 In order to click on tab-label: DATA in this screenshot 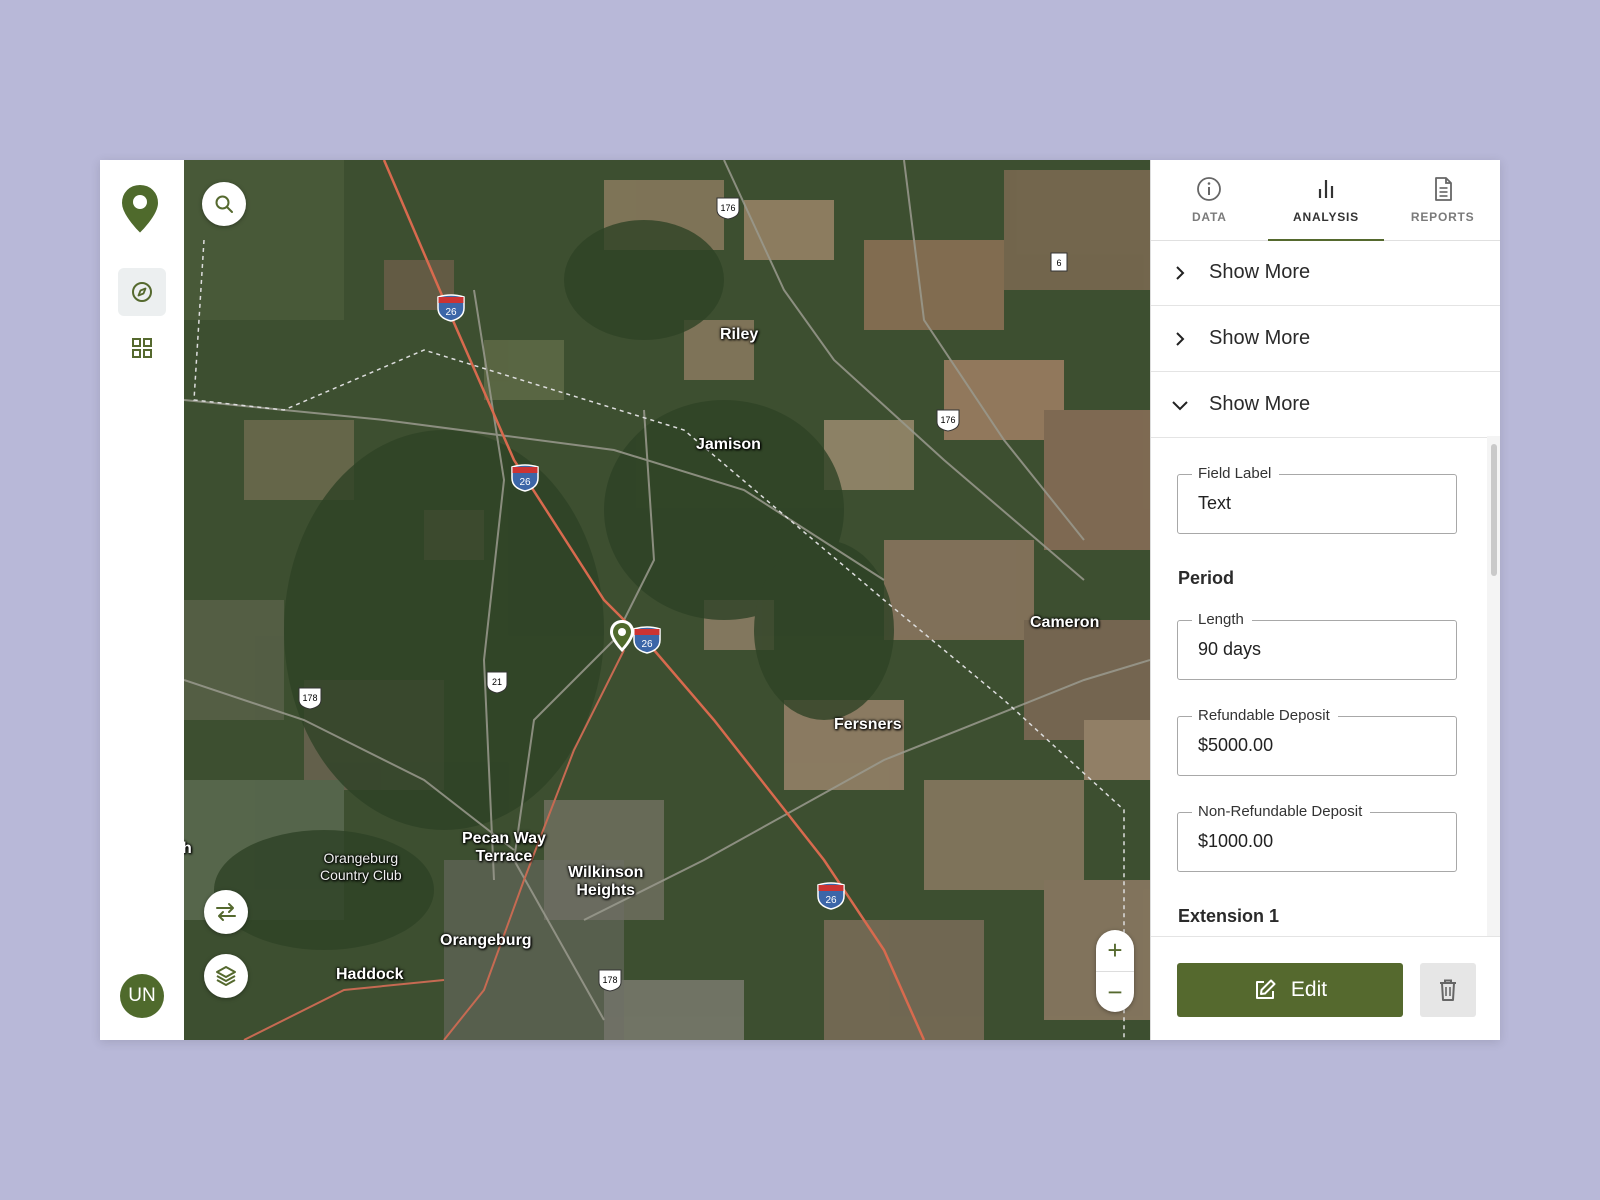, I will do `click(1209, 217)`.